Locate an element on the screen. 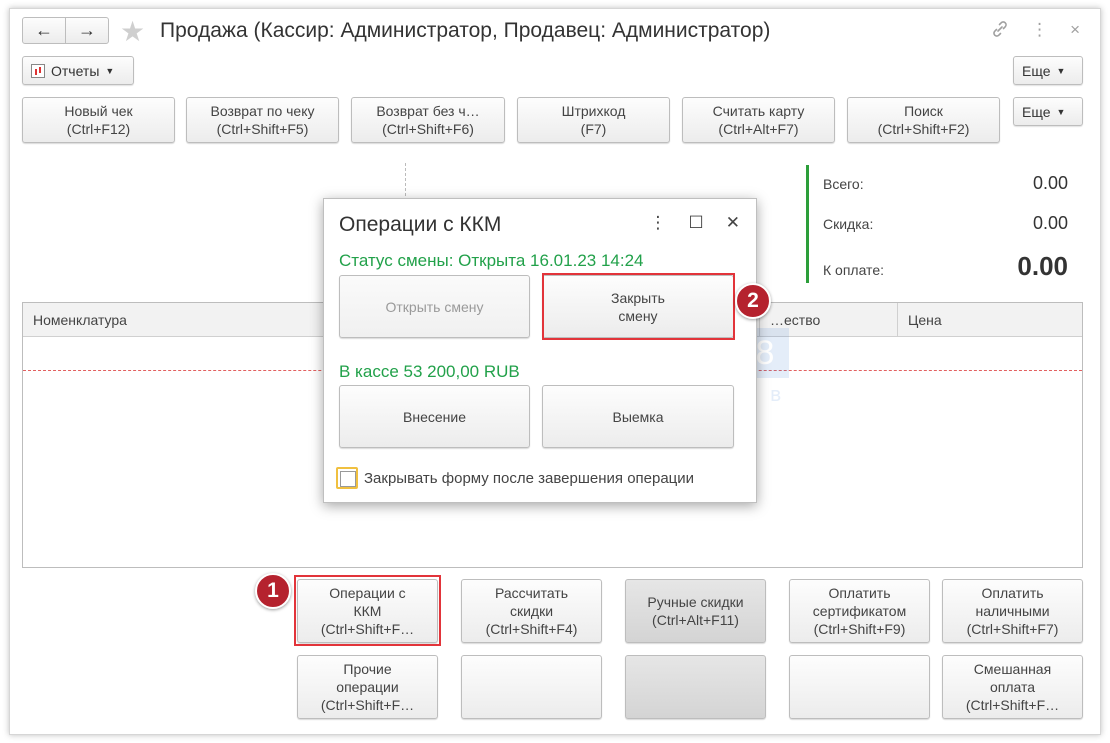  more-button-actions: Еще ▼ is located at coordinates (1048, 111).